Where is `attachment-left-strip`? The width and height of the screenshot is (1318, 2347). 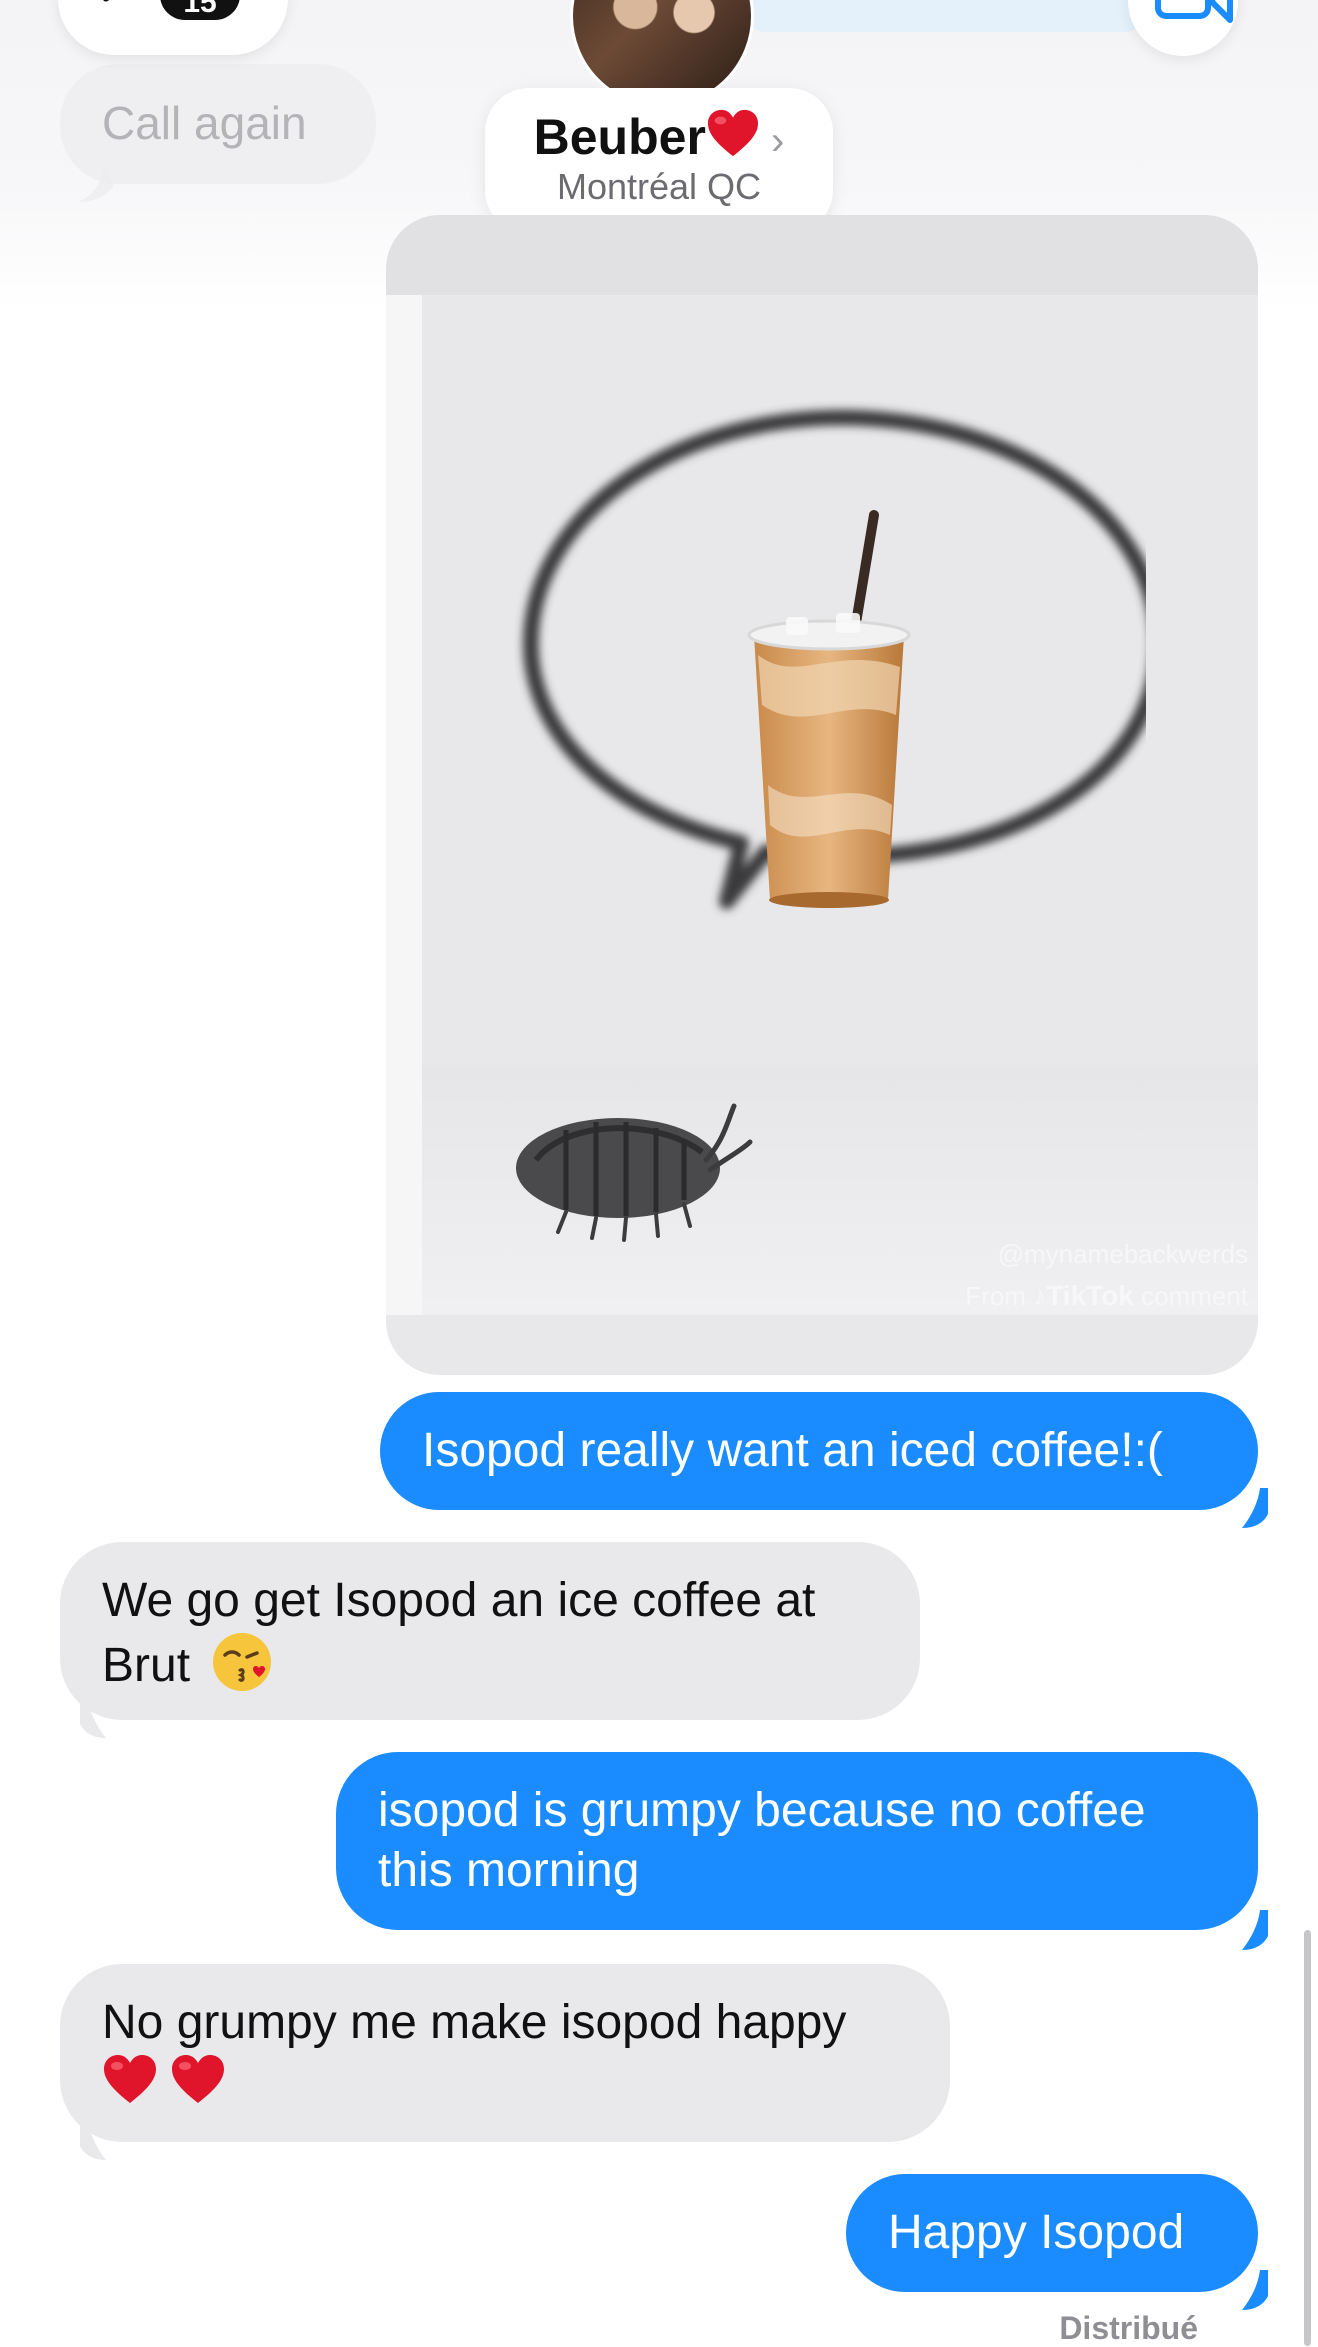
attachment-left-strip is located at coordinates (404, 805).